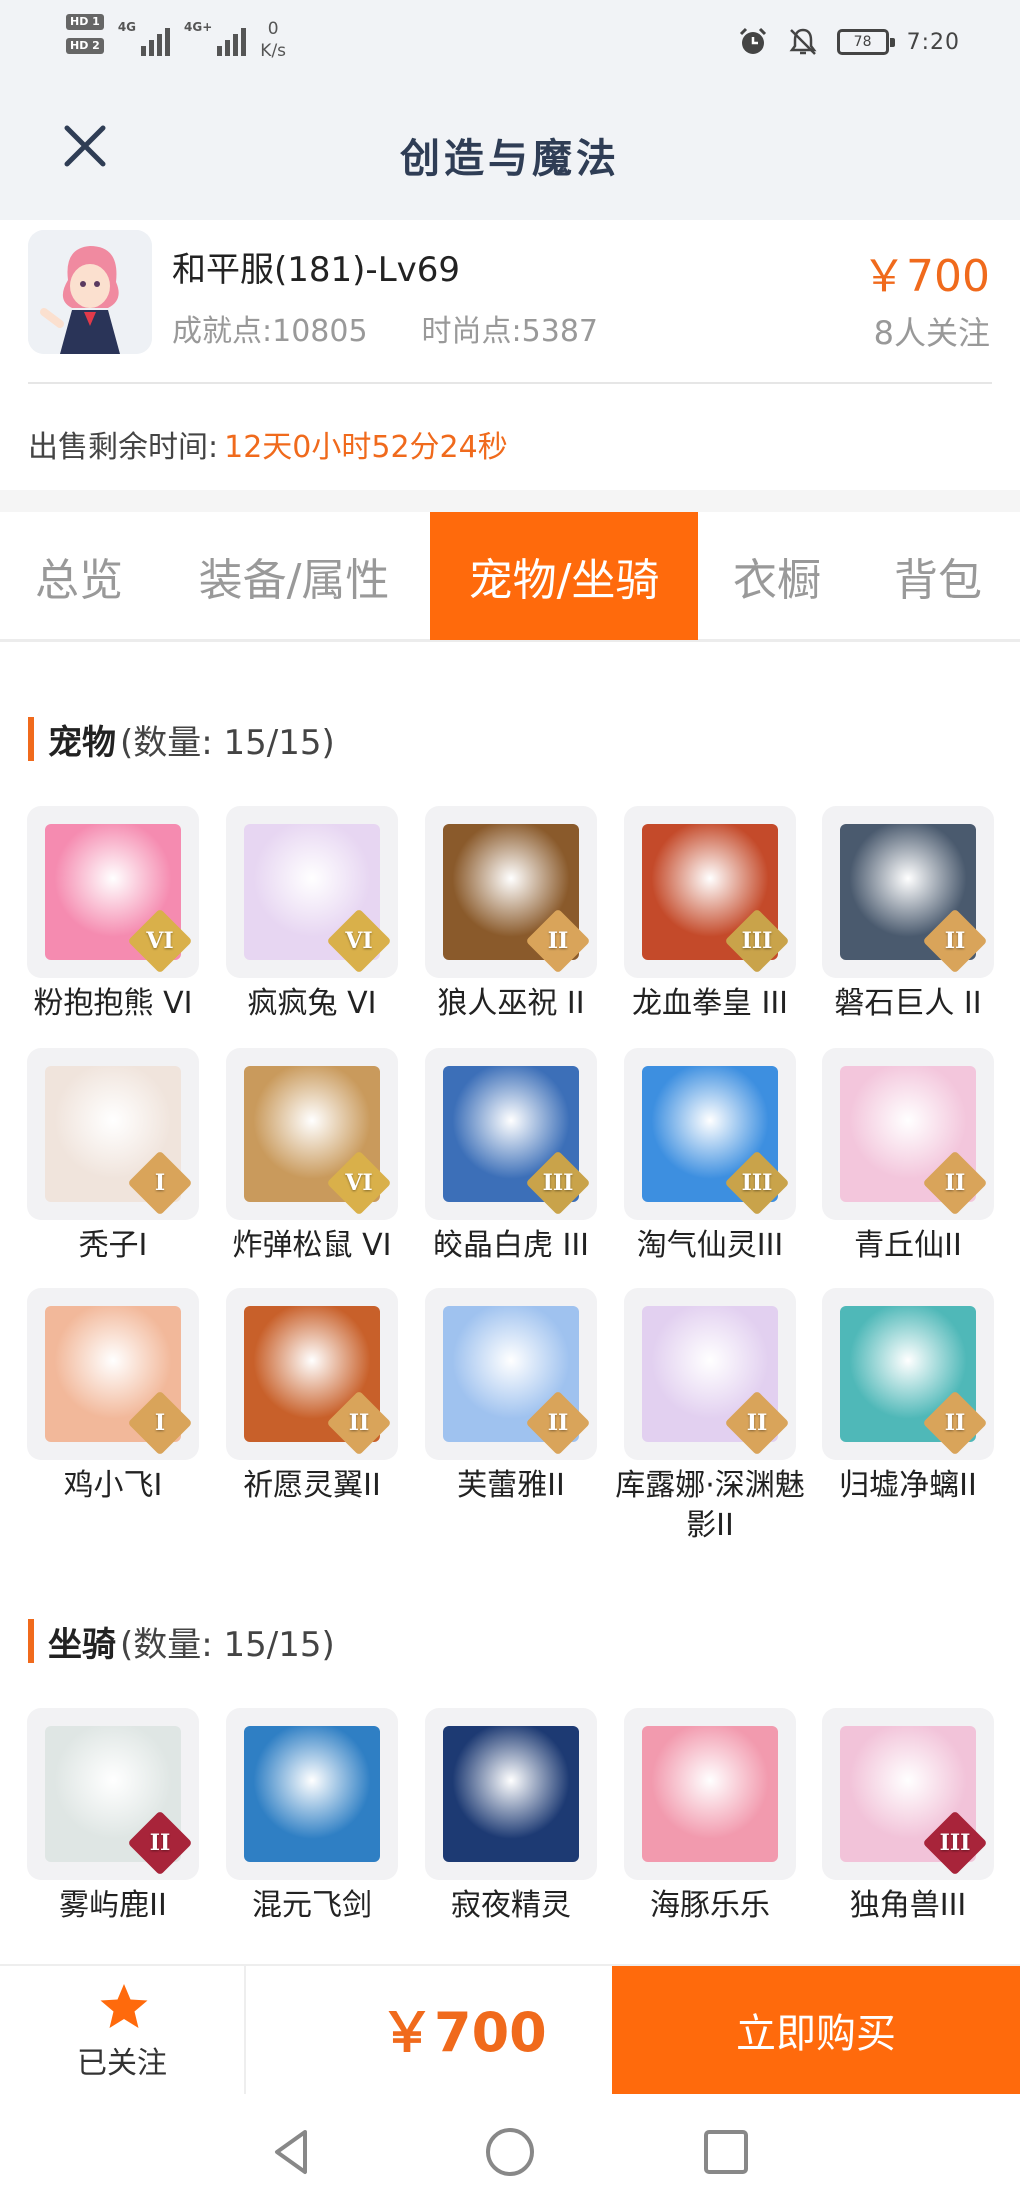  I want to click on remaining-time-label: 出售剩余时间:, so click(123, 447).